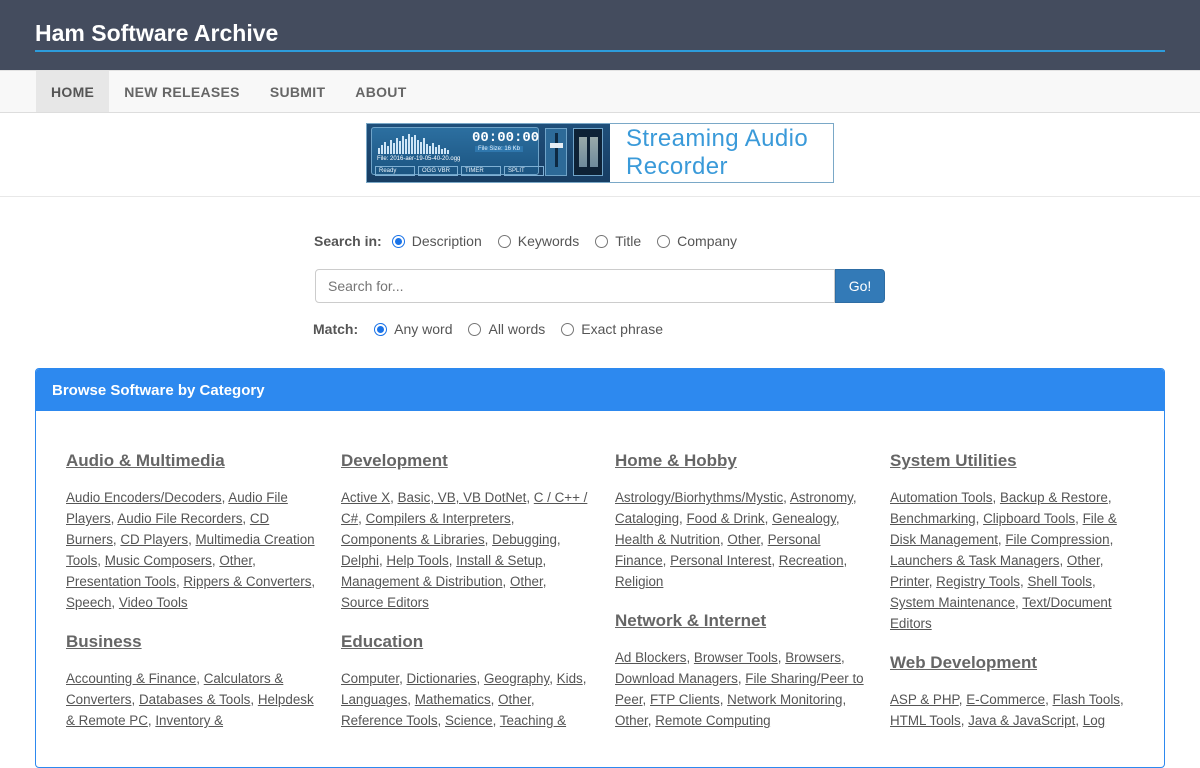 The height and width of the screenshot is (768, 1200). Describe the element at coordinates (612, 329) in the screenshot. I see `match-exact-phrase: Exact phrase` at that location.